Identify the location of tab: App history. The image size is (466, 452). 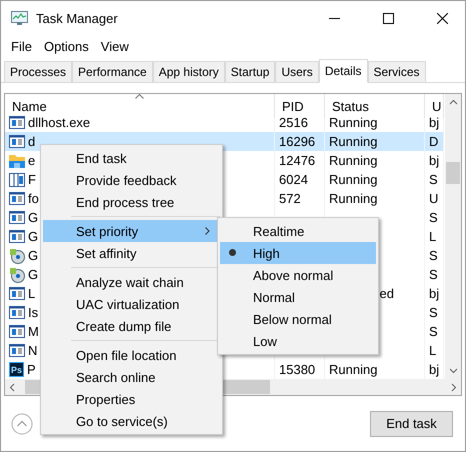
(188, 71).